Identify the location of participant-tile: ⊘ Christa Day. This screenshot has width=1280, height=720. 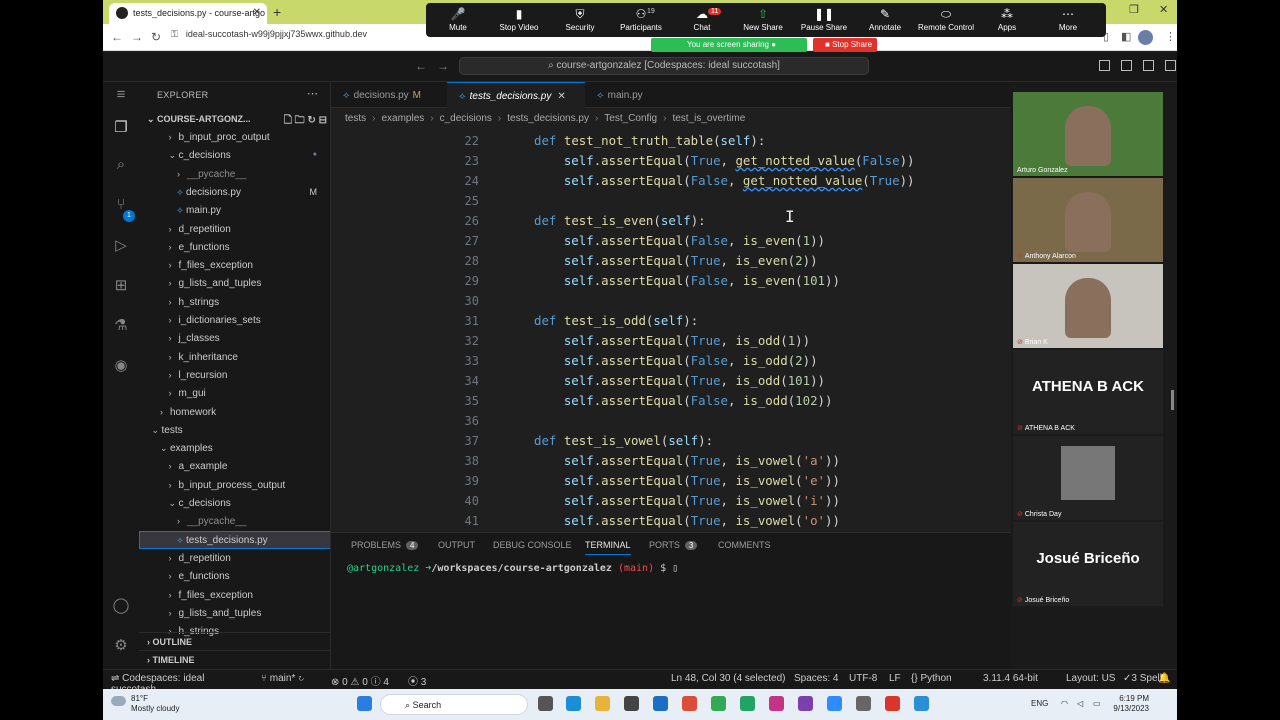
(1088, 478).